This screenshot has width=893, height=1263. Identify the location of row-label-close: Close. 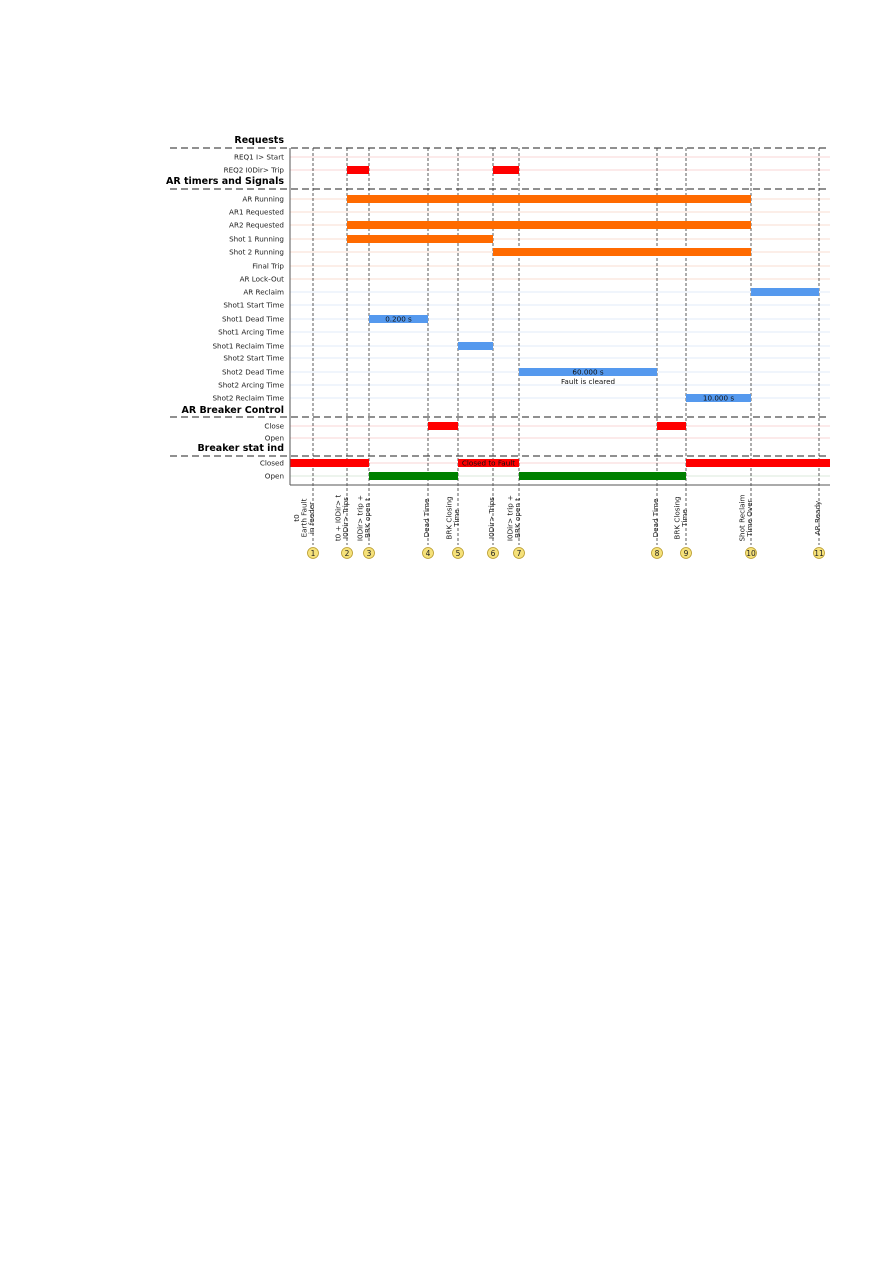
(274, 426).